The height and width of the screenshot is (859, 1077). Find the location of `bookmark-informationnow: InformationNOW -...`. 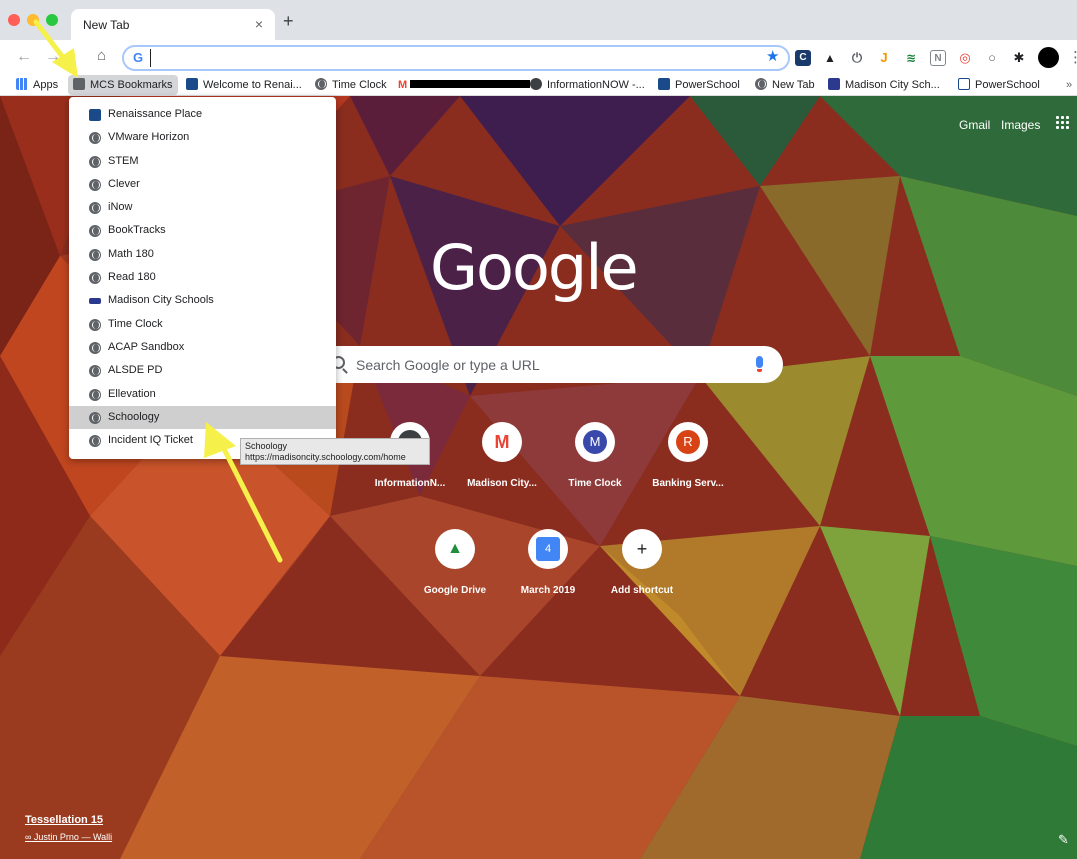

bookmark-informationnow: InformationNOW -... is located at coordinates (587, 85).